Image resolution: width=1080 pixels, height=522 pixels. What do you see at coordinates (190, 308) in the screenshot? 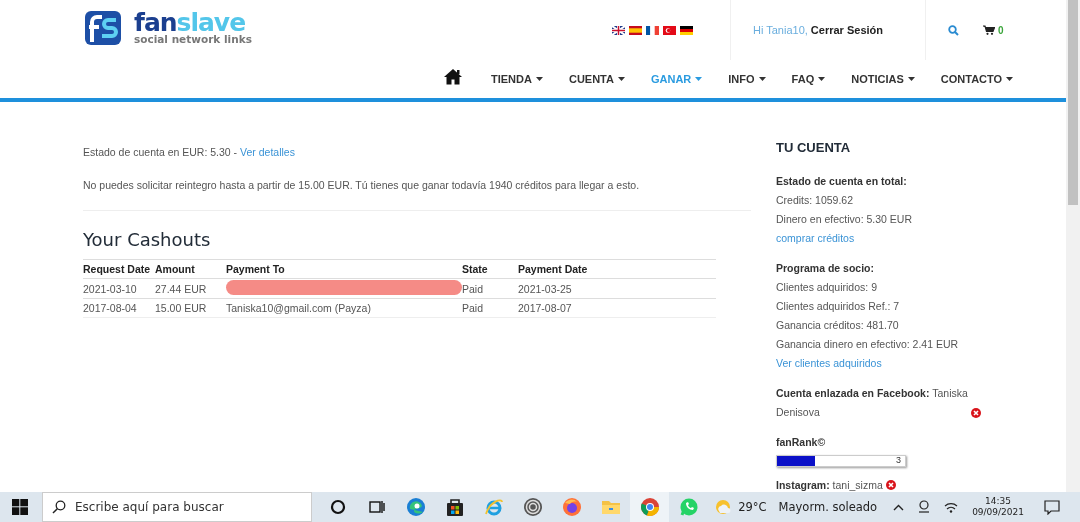
I see `table-cell: 15.00 EUR` at bounding box center [190, 308].